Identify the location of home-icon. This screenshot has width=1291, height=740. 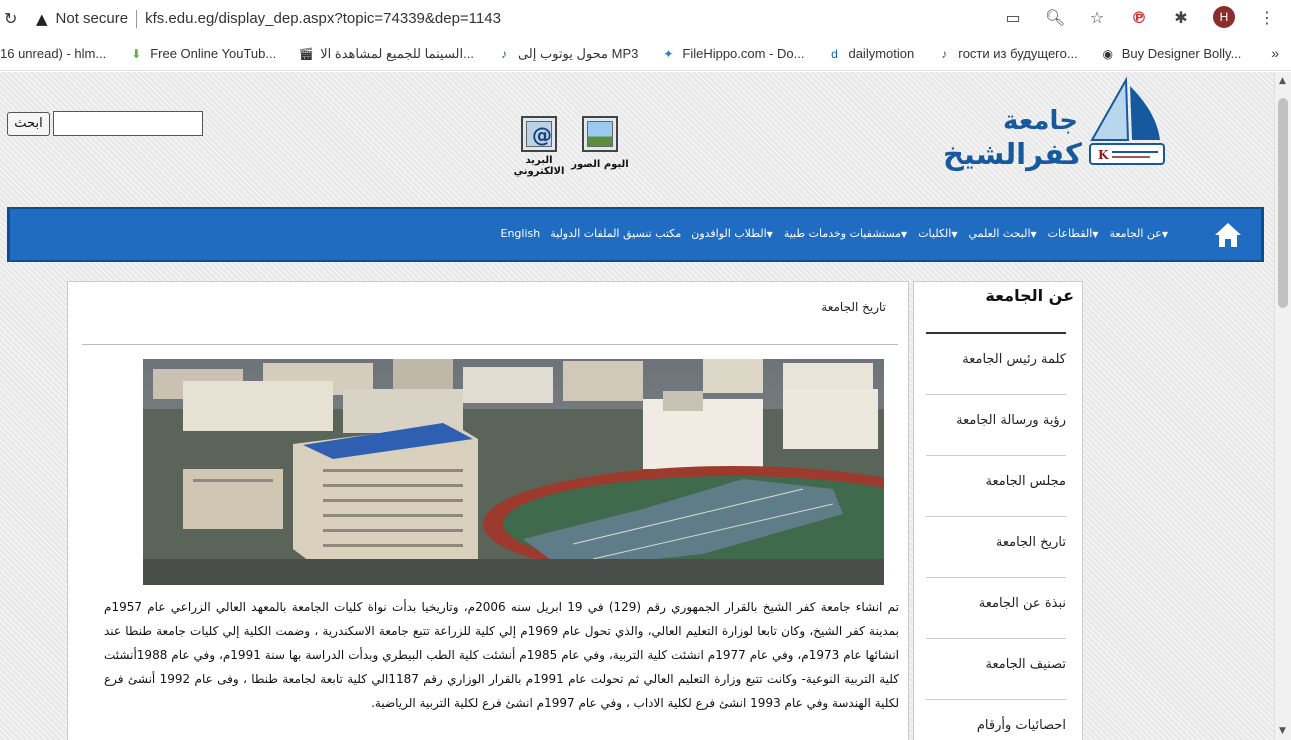
(1228, 235).